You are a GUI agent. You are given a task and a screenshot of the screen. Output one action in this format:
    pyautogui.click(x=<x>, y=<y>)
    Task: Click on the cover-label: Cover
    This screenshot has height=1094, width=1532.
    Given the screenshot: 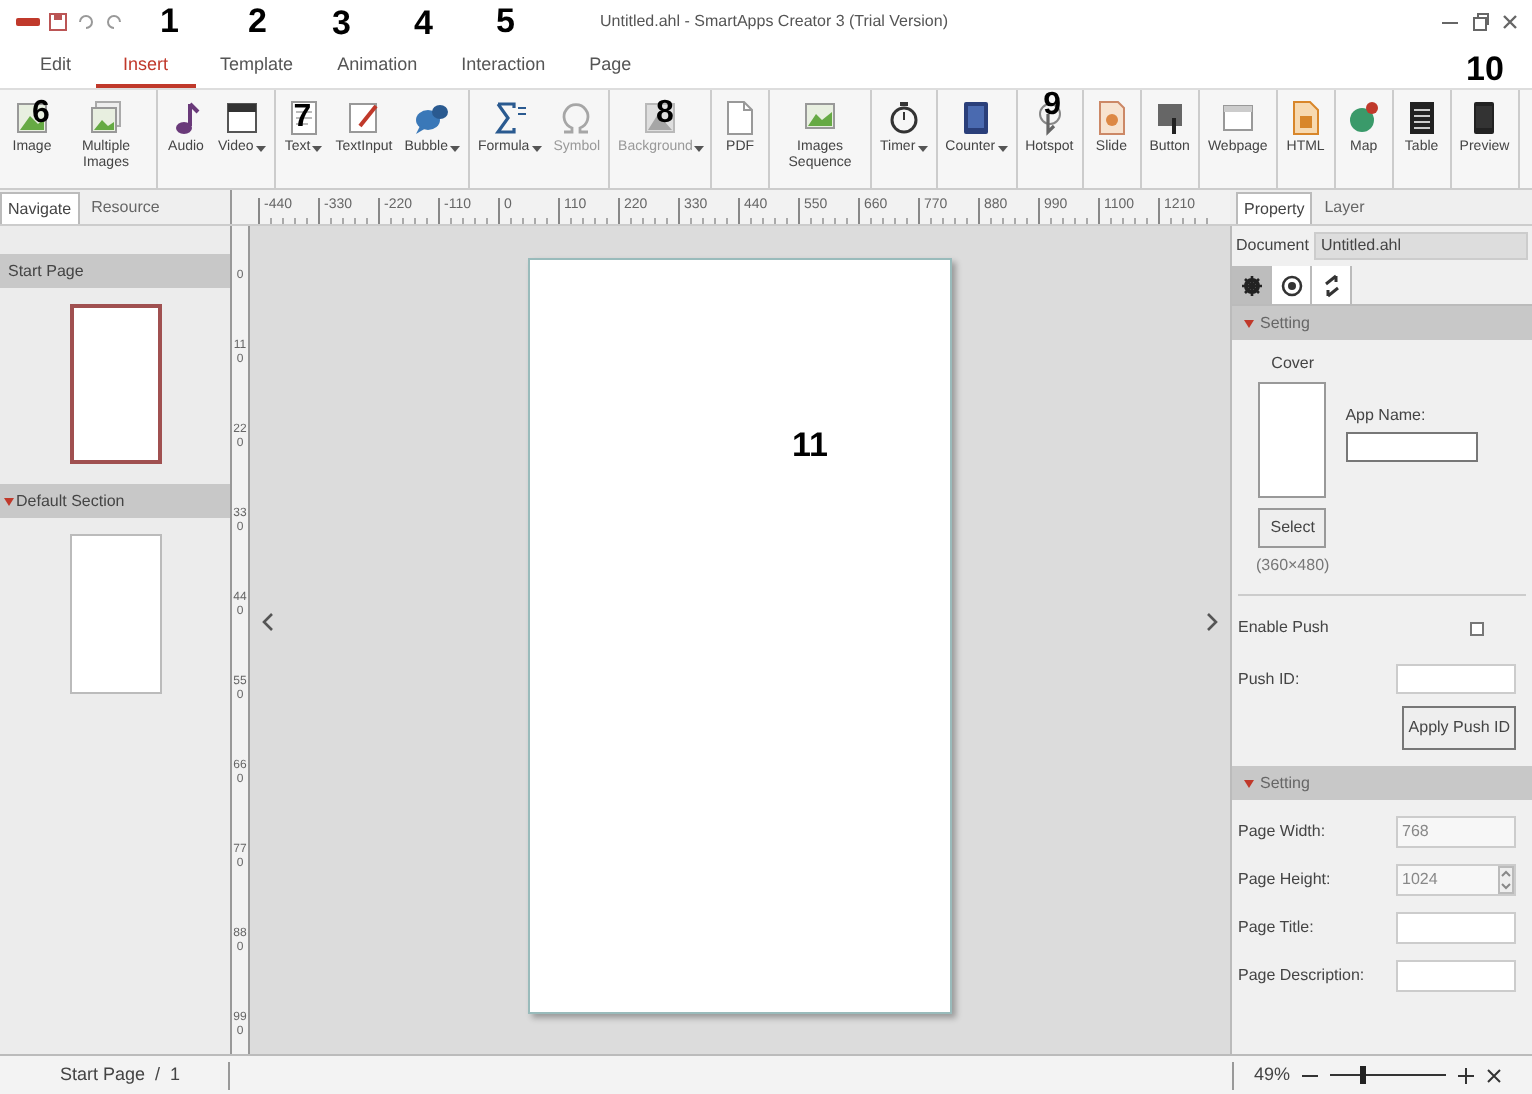 What is the action you would take?
    pyautogui.click(x=1293, y=364)
    